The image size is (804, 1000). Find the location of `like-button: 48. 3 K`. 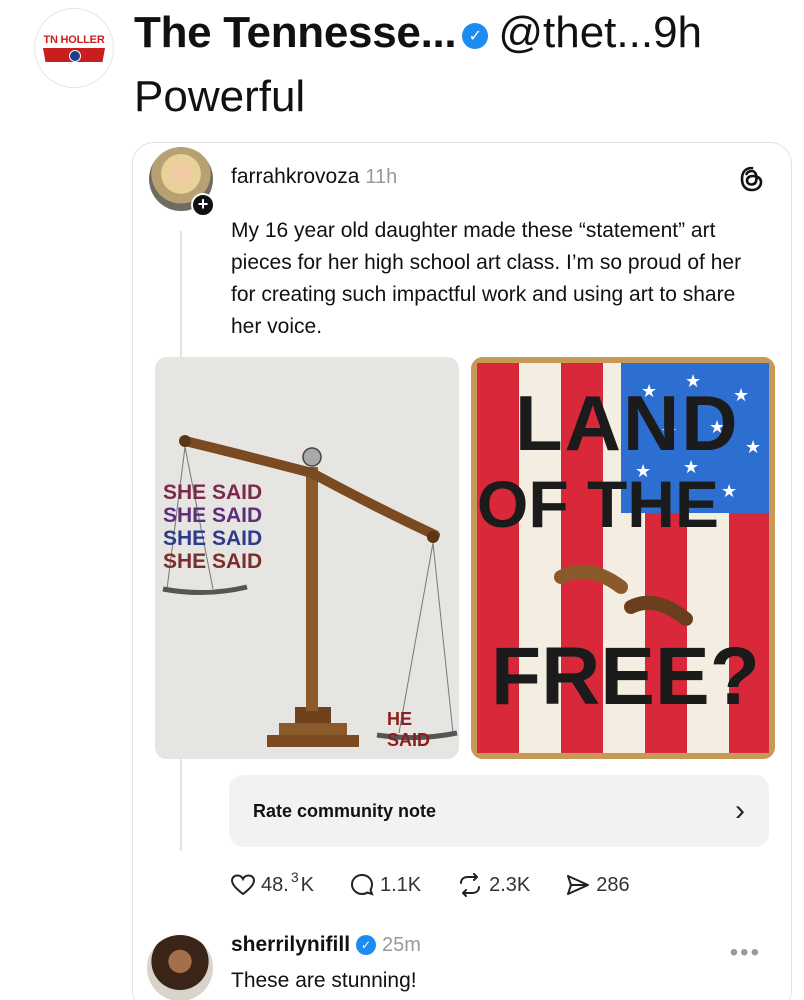

like-button: 48. 3 K is located at coordinates (272, 883).